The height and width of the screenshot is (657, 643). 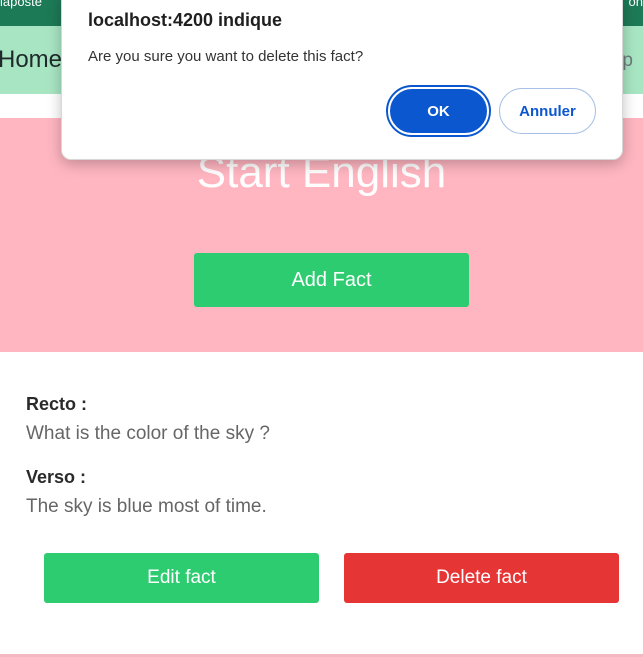 What do you see at coordinates (146, 506) in the screenshot?
I see `verso-value: The sky is blue most of time.` at bounding box center [146, 506].